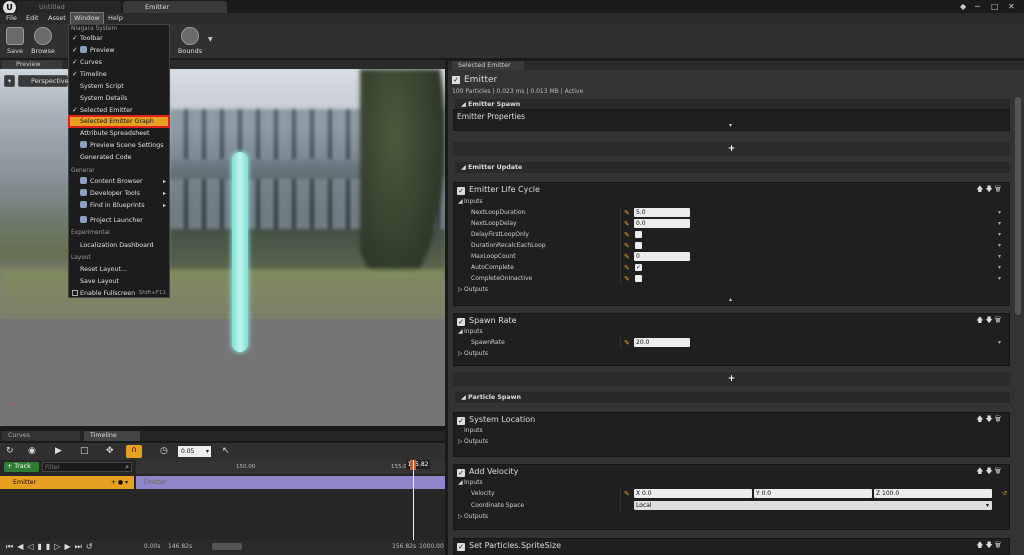 Image resolution: width=1024 pixels, height=555 pixels. What do you see at coordinates (731, 430) in the screenshot?
I see `inputs-row: Inputs` at bounding box center [731, 430].